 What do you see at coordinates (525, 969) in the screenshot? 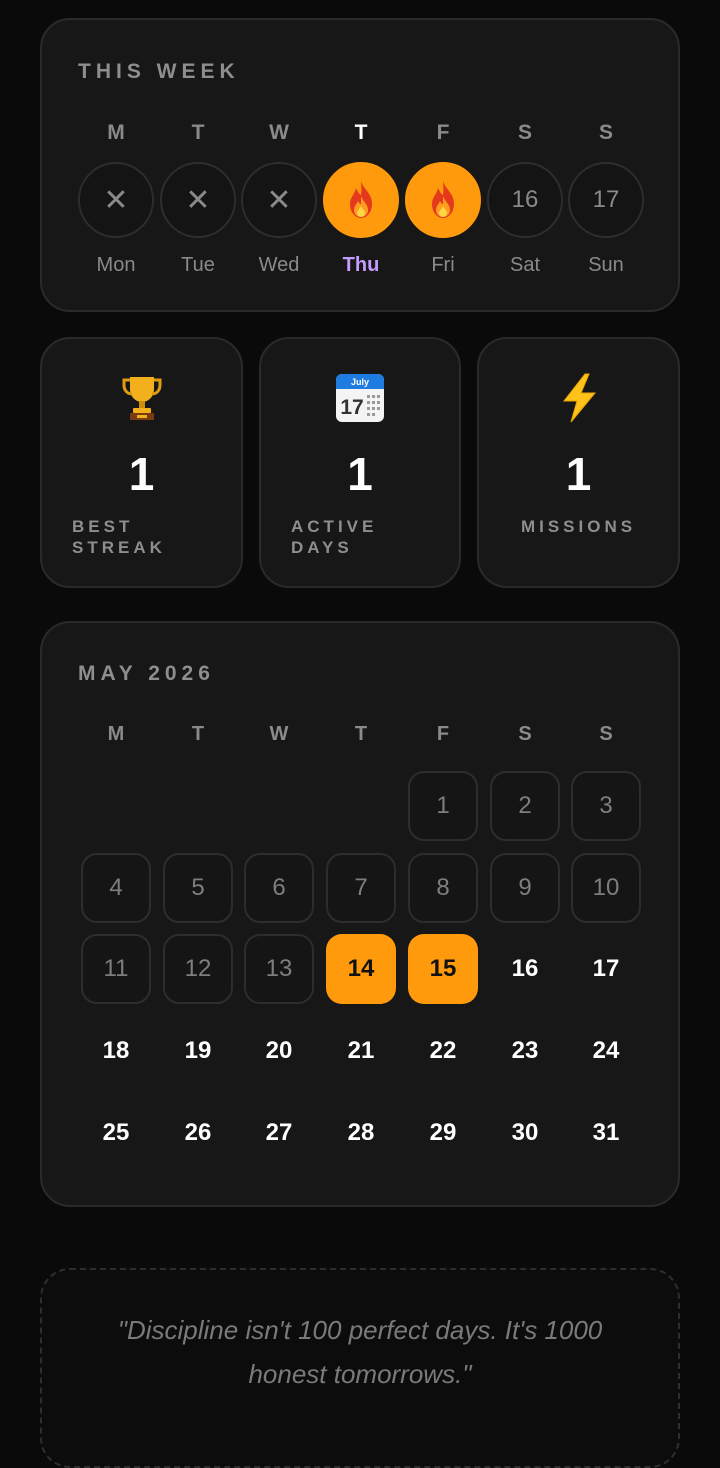
I see `calendar-day-future: 16` at bounding box center [525, 969].